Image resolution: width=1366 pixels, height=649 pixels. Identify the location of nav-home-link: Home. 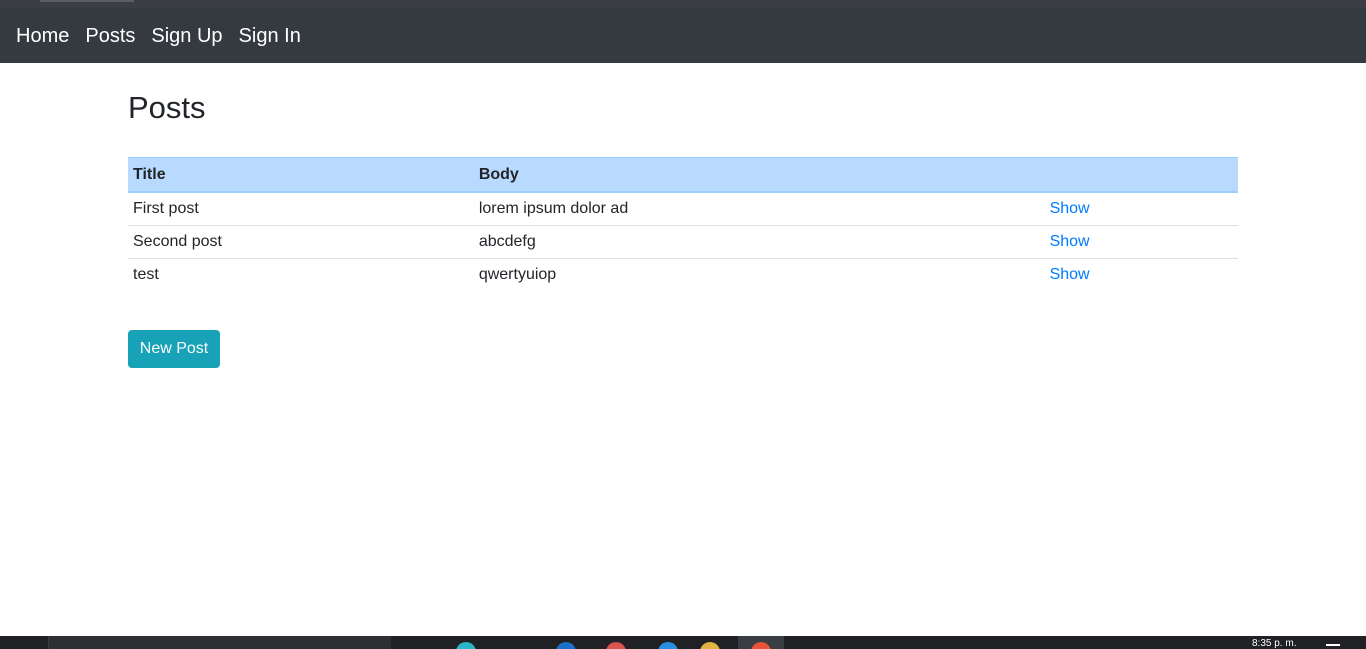
(42, 36).